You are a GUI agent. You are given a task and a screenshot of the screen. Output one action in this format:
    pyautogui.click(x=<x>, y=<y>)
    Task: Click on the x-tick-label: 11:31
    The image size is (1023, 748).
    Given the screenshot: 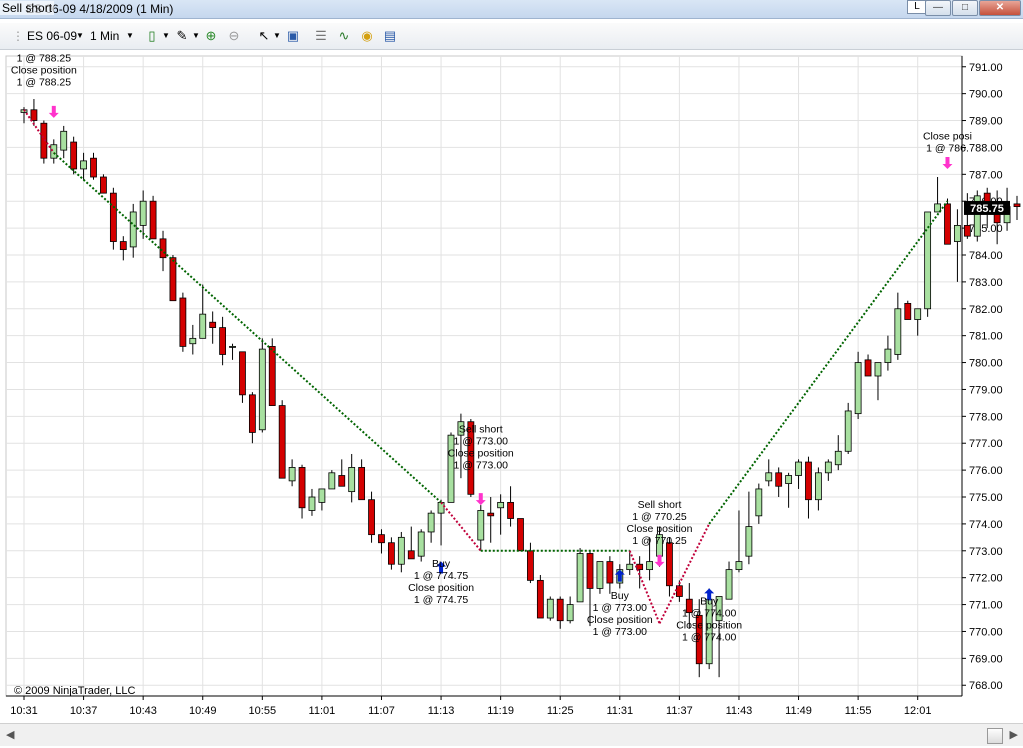 What is the action you would take?
    pyautogui.click(x=619, y=711)
    